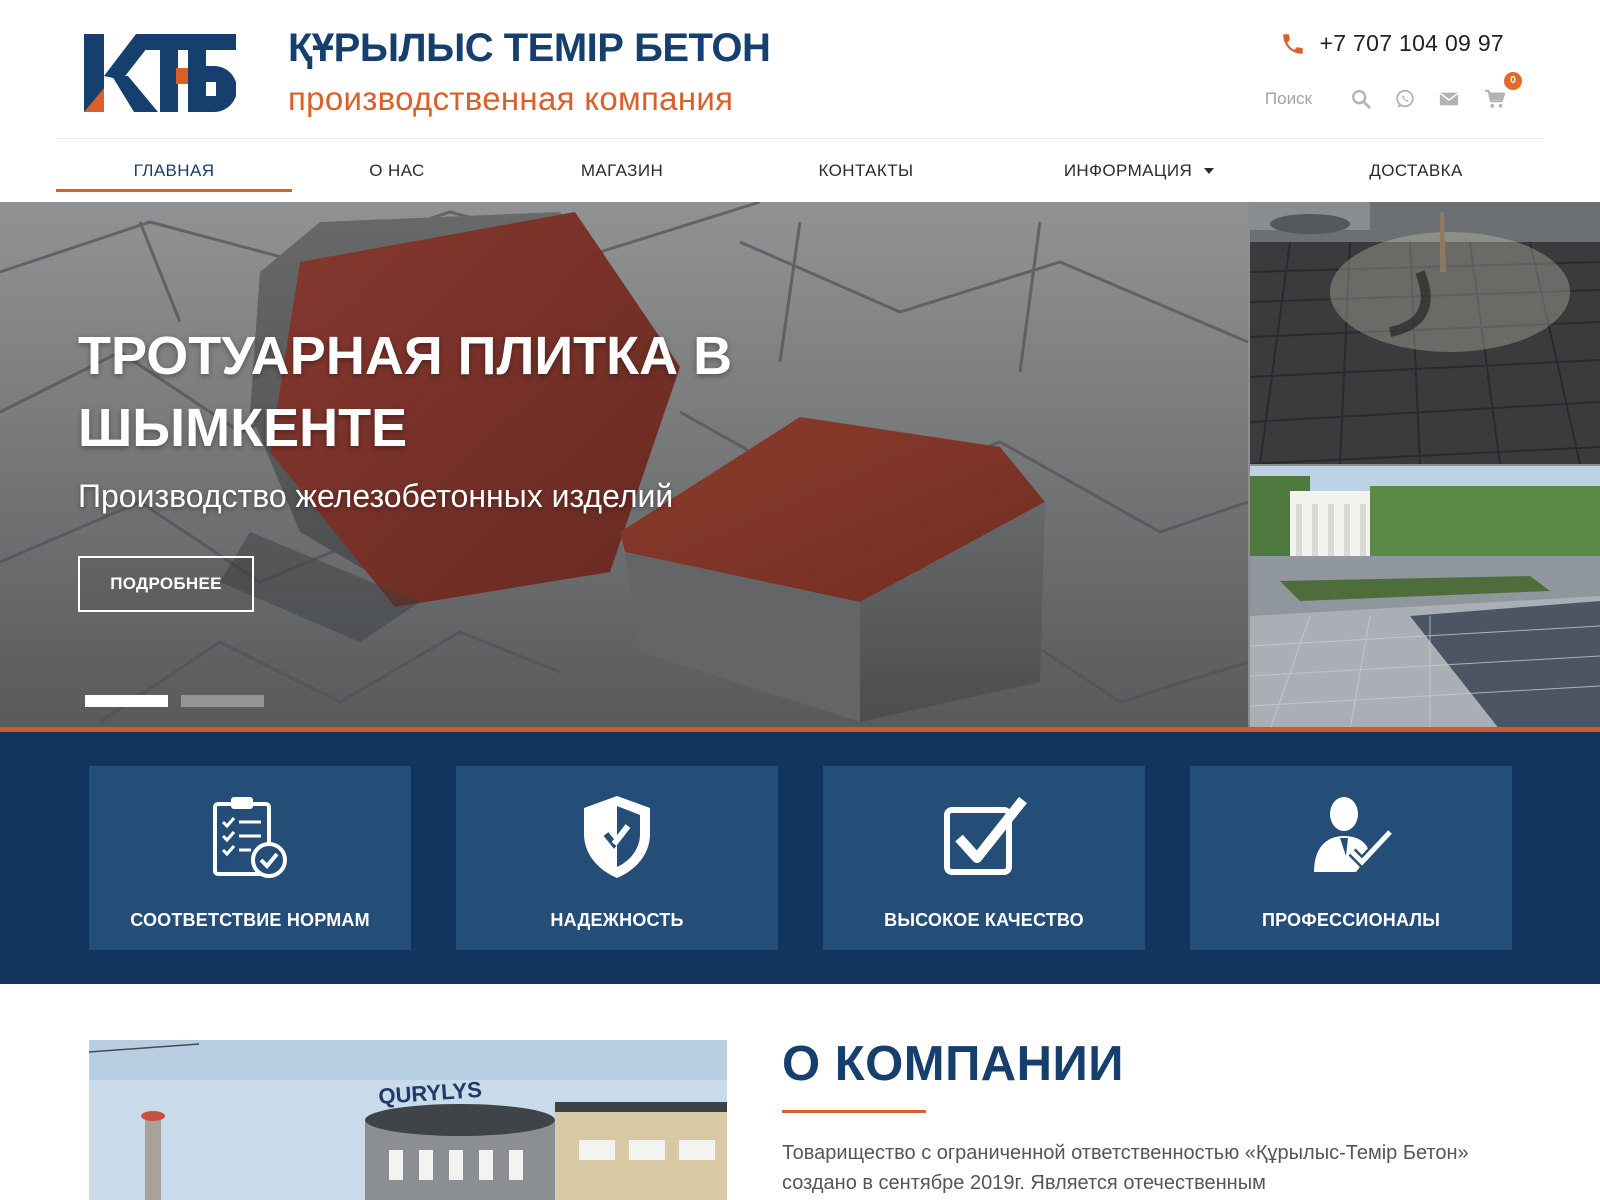 This screenshot has width=1600, height=1200. Describe the element at coordinates (1412, 43) in the screenshot. I see `phone-number: +7 707 104 09 97` at that location.